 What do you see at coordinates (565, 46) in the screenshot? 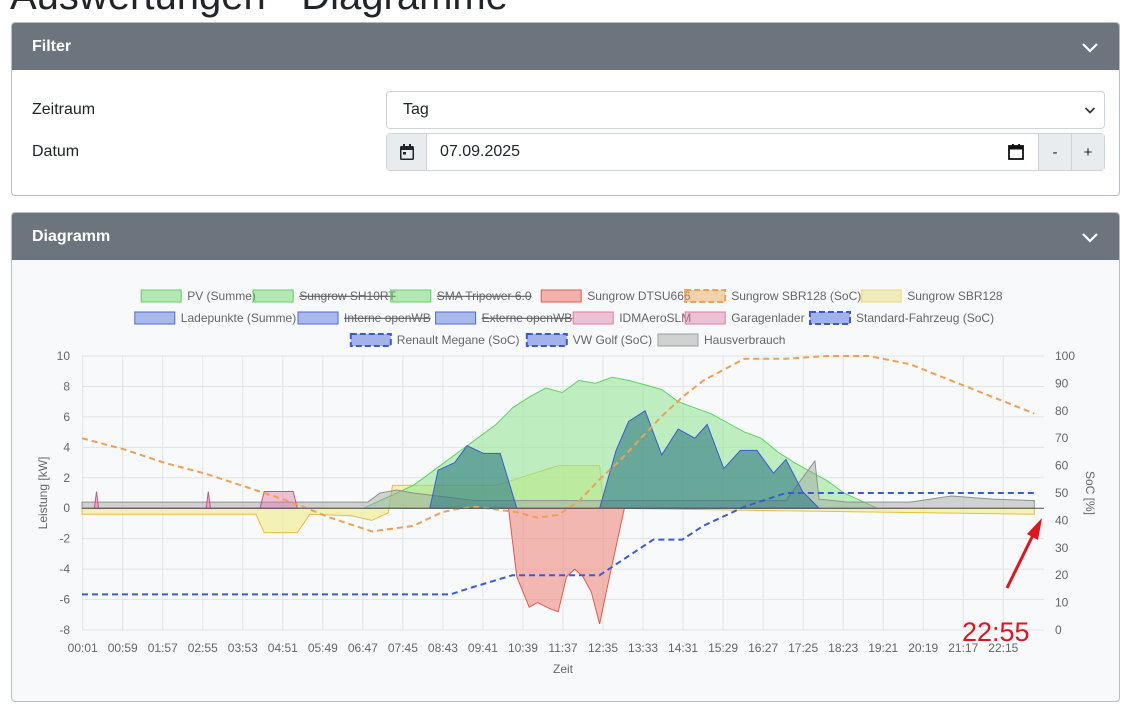
I see `filter-card-header: Filter` at bounding box center [565, 46].